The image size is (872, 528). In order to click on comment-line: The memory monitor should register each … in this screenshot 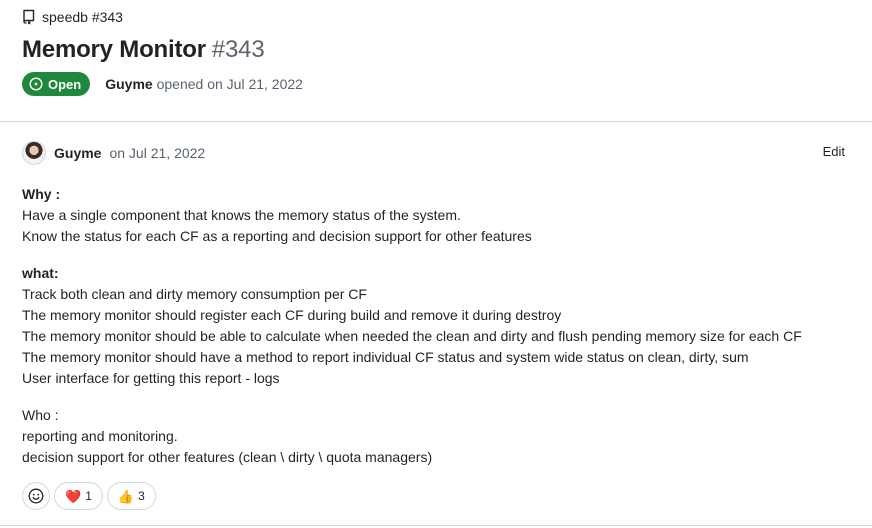, I will do `click(292, 315)`.